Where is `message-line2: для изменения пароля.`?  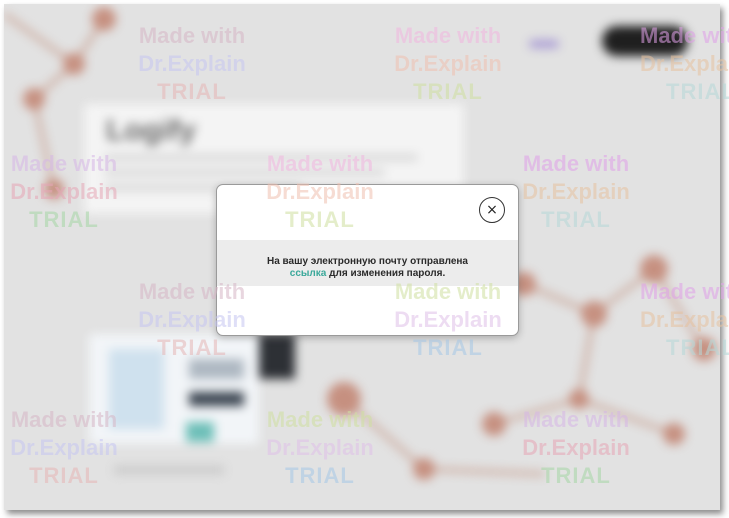
message-line2: для изменения пароля. is located at coordinates (386, 273).